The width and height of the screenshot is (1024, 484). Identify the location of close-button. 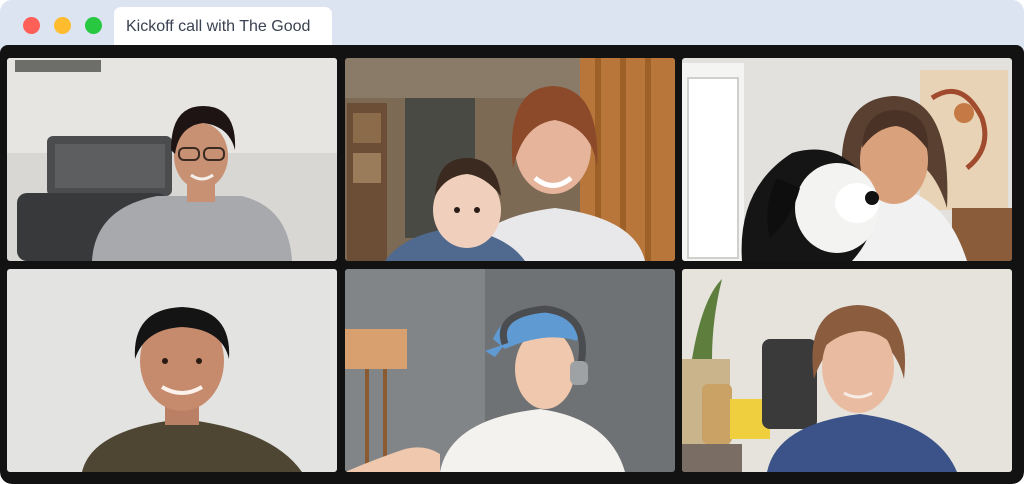
(31, 25).